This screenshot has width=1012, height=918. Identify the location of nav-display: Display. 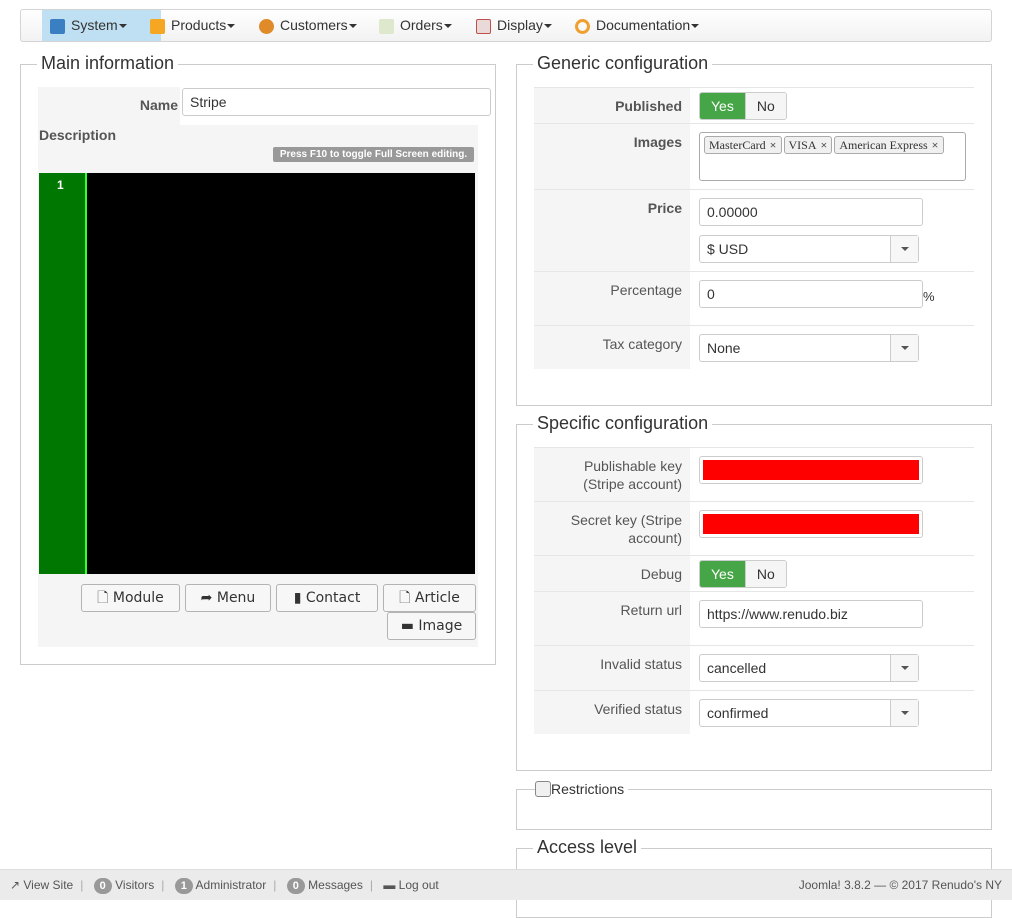
(510, 25).